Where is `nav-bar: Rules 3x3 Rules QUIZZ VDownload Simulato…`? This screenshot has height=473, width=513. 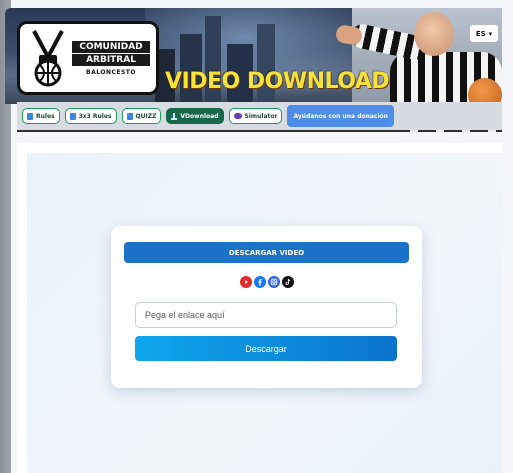 nav-bar: Rules 3x3 Rules QUIZZ VDownload Simulato… is located at coordinates (259, 117).